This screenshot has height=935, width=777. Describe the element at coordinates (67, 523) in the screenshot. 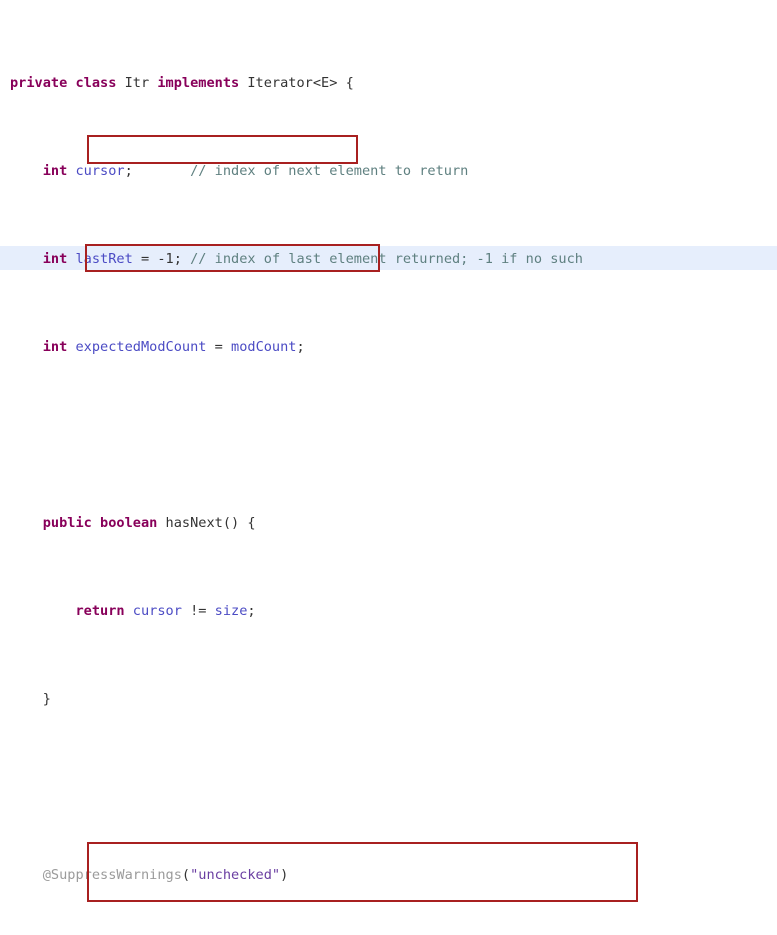

I see `keyword-public: public` at that location.